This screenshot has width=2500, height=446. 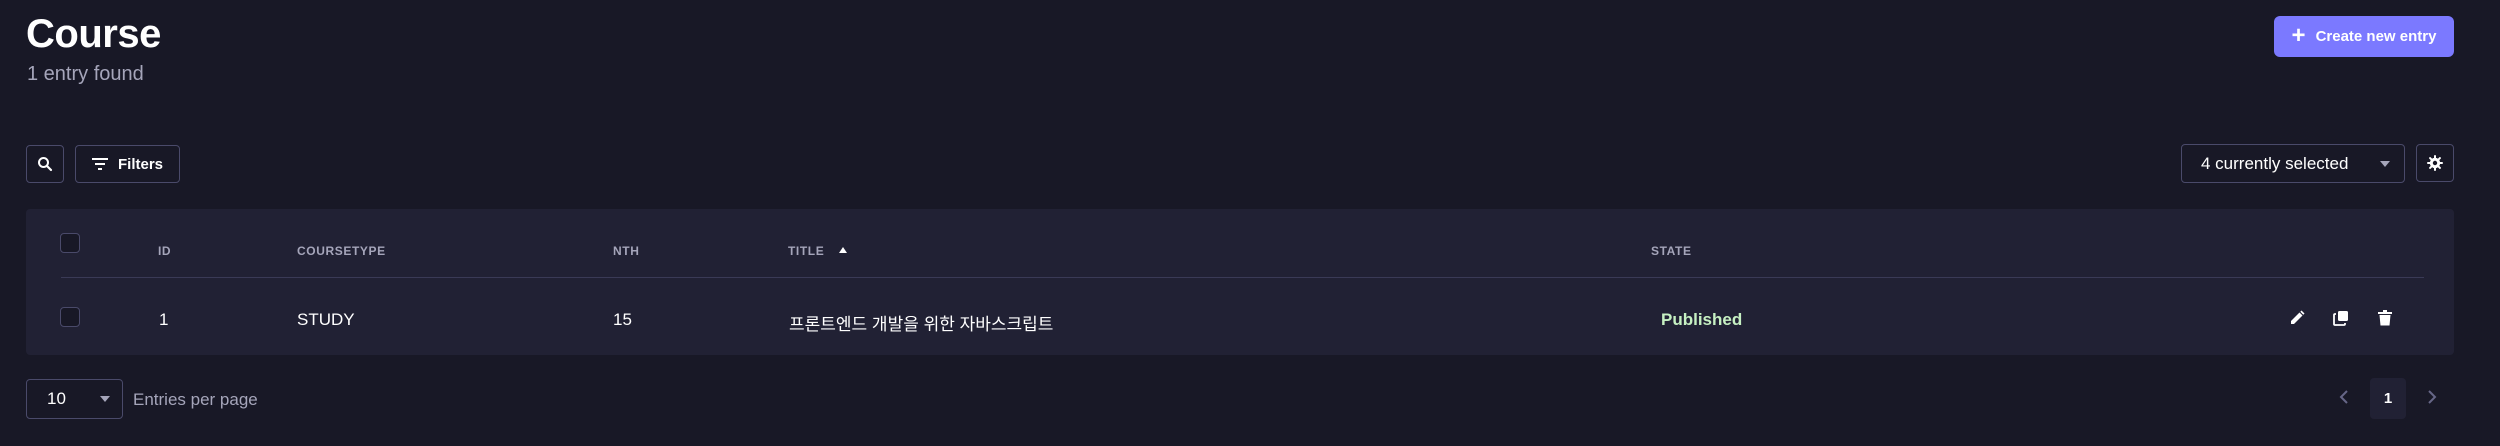 What do you see at coordinates (806, 251) in the screenshot?
I see `column-header-title-label: TITLE` at bounding box center [806, 251].